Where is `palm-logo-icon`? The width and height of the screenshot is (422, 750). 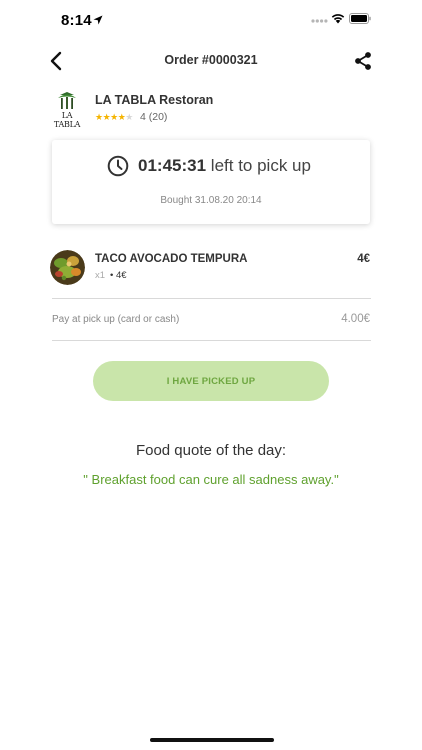
palm-logo-icon is located at coordinates (67, 100).